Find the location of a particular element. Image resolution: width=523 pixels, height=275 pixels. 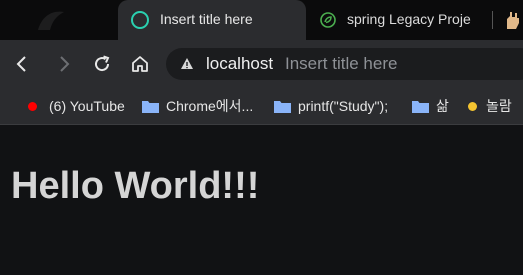

url-page-title: Insert title here is located at coordinates (341, 63).